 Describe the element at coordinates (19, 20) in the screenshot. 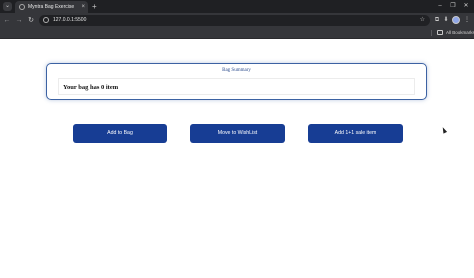

I see `forward-icon: →` at that location.